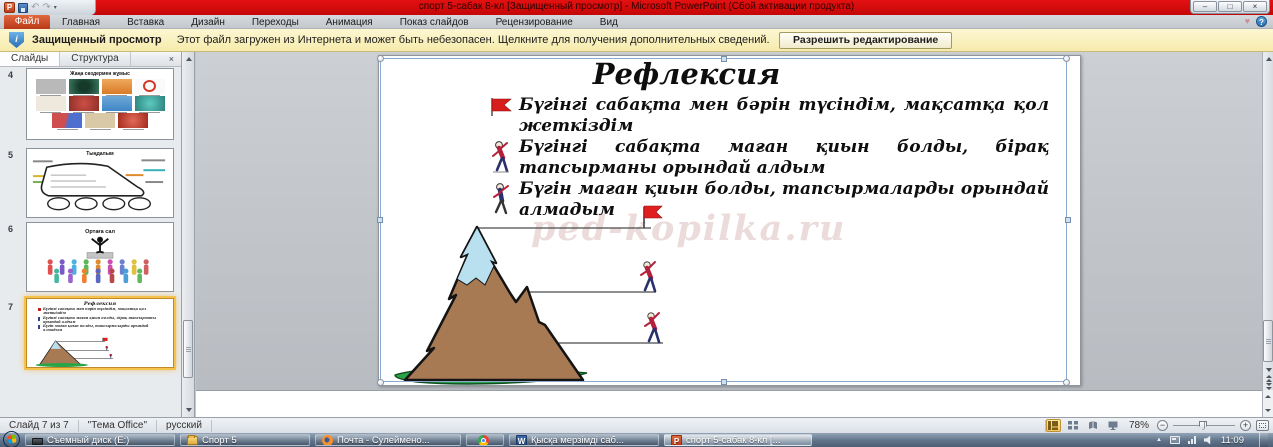  Describe the element at coordinates (35, 7) in the screenshot. I see `undo-icon: ↶` at that location.